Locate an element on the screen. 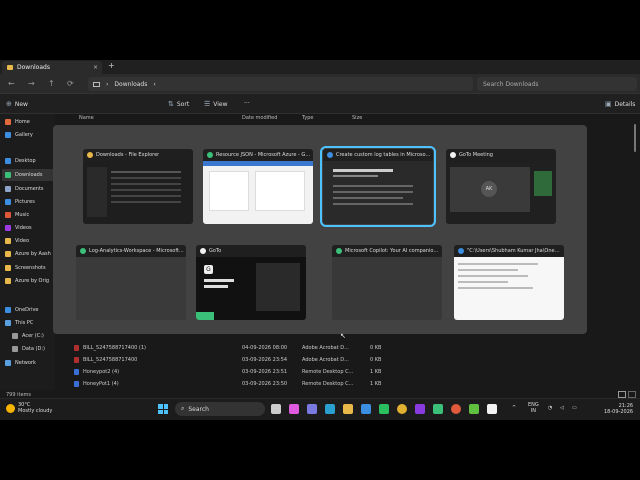 The height and width of the screenshot is (480, 640). sidebar-item-label: Azure by Orig is located at coordinates (32, 281).